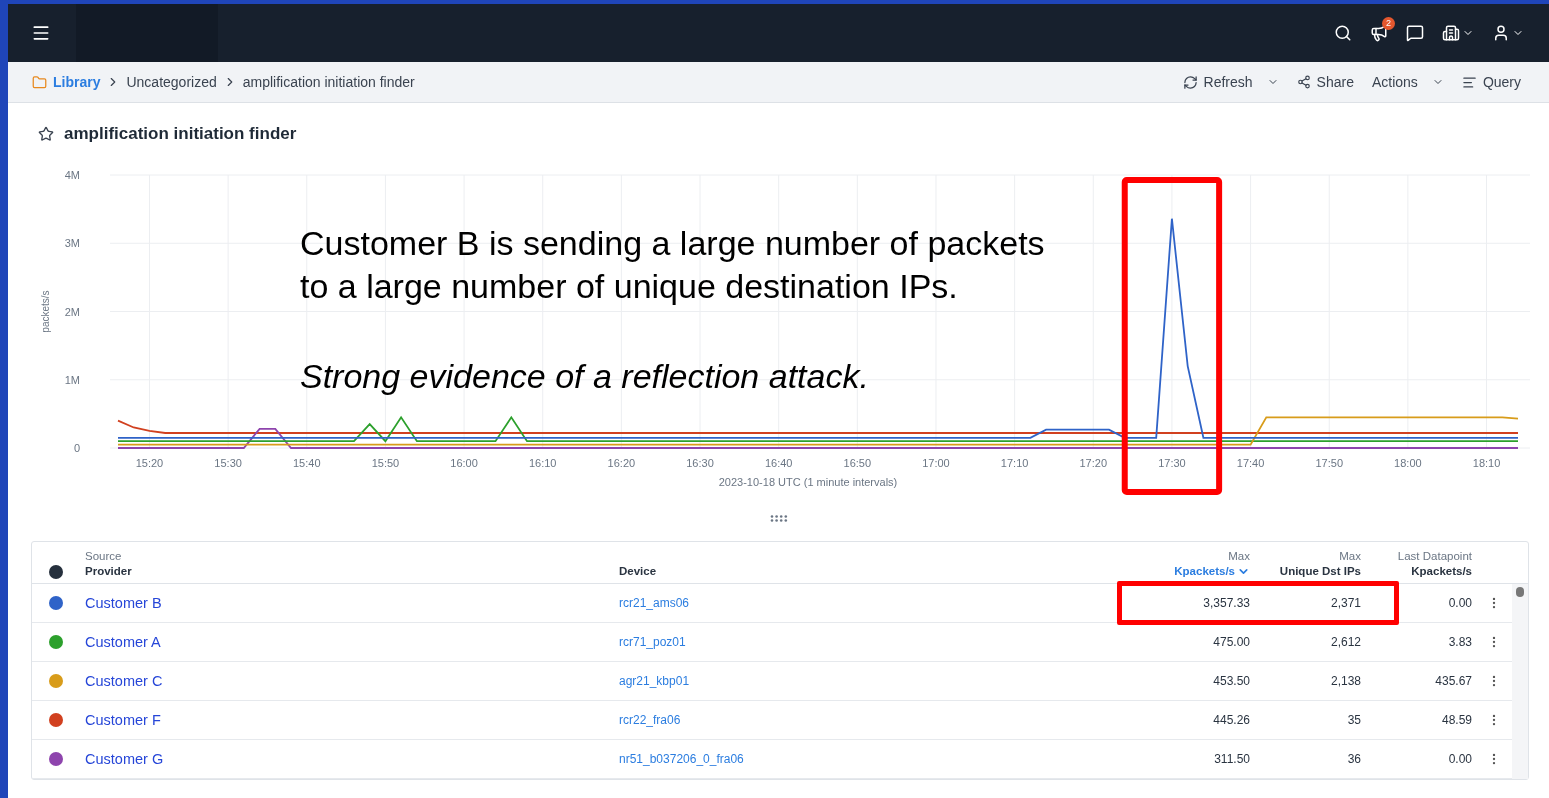 This screenshot has width=1549, height=798. Describe the element at coordinates (647, 720) in the screenshot. I see `device-link: rcr22_fra06` at that location.